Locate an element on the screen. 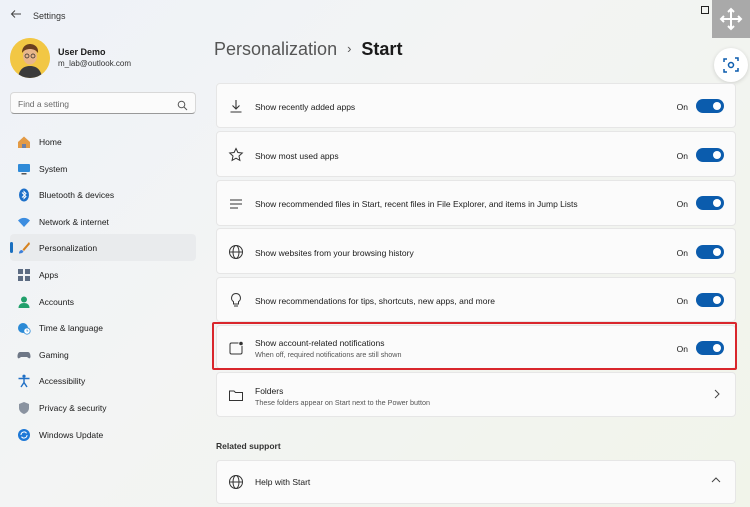 The width and height of the screenshot is (750, 507). accessibility-icon is located at coordinates (24, 381).